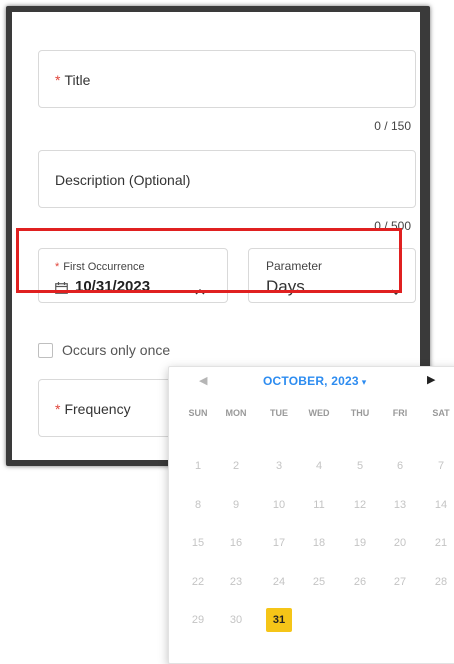 The height and width of the screenshot is (664, 454). I want to click on day-cell: 9, so click(236, 505).